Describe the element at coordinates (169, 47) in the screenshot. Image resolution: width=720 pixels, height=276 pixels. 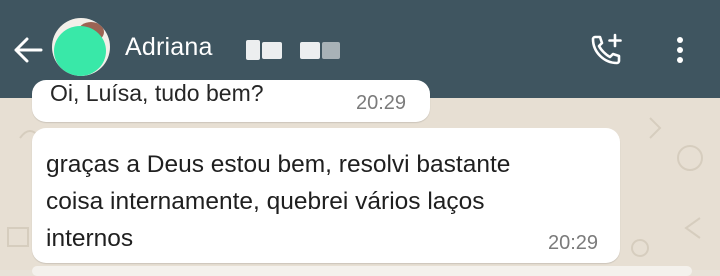
I see `contact-name: Adriana` at that location.